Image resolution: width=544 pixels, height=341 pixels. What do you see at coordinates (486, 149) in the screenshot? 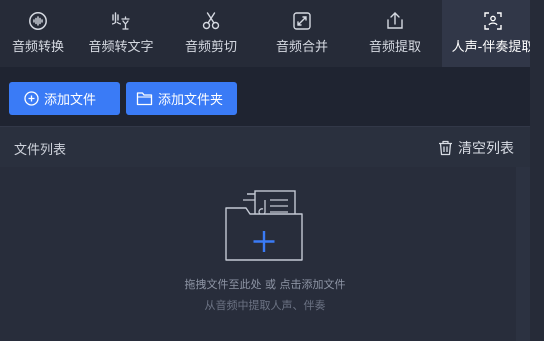
I see `clear-list-label: 清空列表` at bounding box center [486, 149].